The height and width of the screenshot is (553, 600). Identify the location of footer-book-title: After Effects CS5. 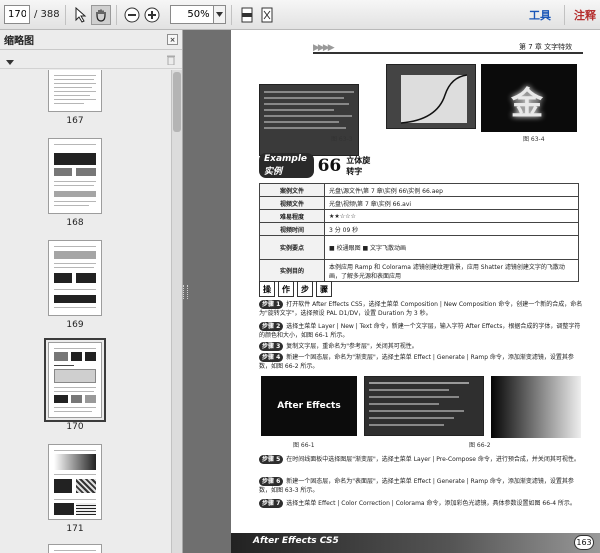
(296, 541).